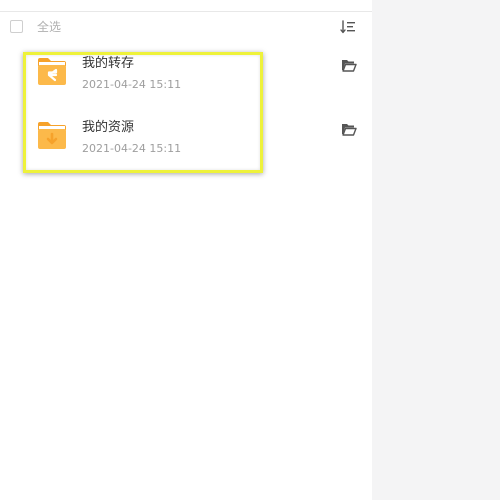  What do you see at coordinates (348, 27) in the screenshot?
I see `sort-list-icon` at bounding box center [348, 27].